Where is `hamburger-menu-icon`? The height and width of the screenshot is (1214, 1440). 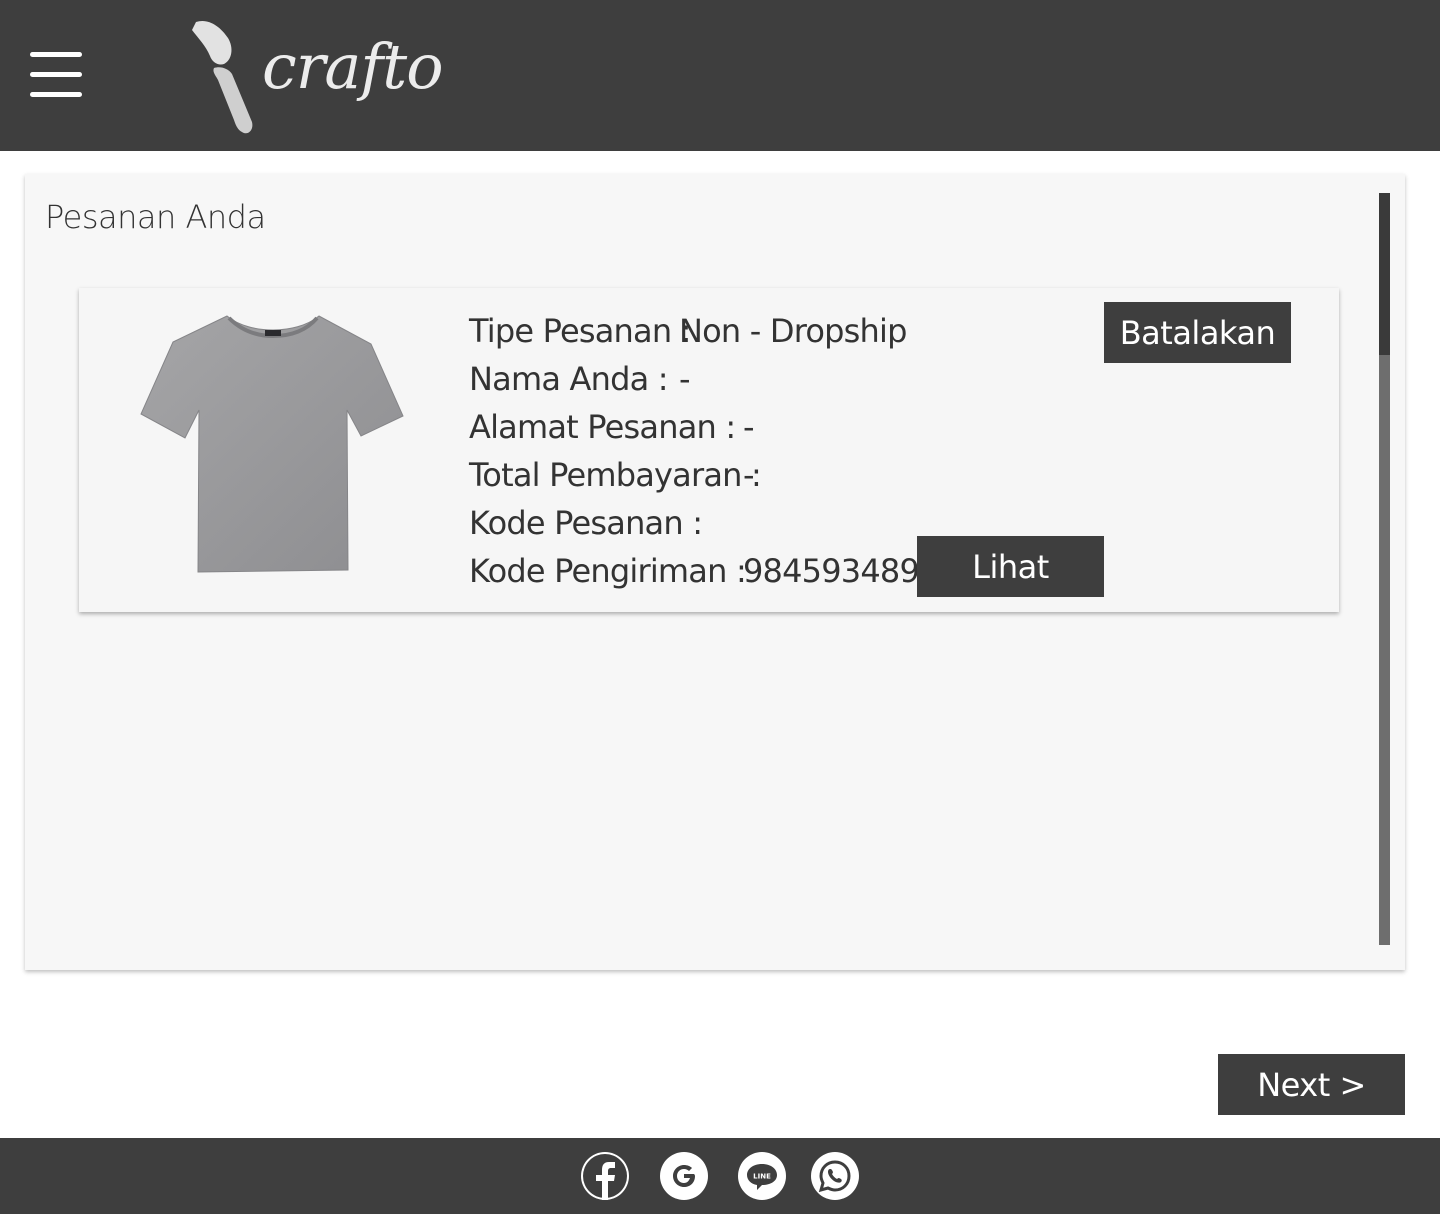
hamburger-menu-icon is located at coordinates (56, 75).